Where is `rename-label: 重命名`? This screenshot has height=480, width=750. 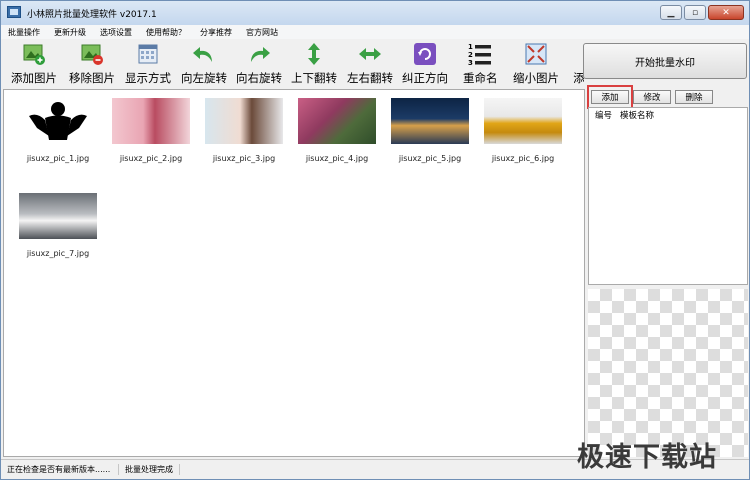 rename-label: 重命名 is located at coordinates (480, 78).